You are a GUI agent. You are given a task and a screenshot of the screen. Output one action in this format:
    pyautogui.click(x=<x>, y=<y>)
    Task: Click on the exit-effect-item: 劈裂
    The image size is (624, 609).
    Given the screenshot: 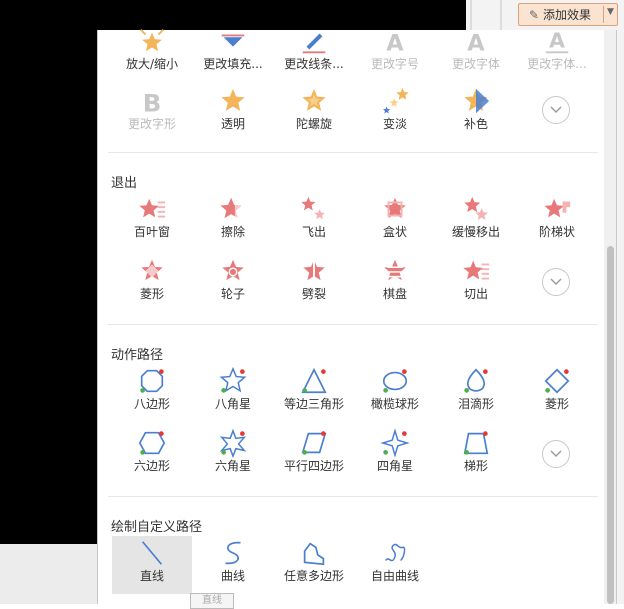 What is the action you would take?
    pyautogui.click(x=314, y=283)
    